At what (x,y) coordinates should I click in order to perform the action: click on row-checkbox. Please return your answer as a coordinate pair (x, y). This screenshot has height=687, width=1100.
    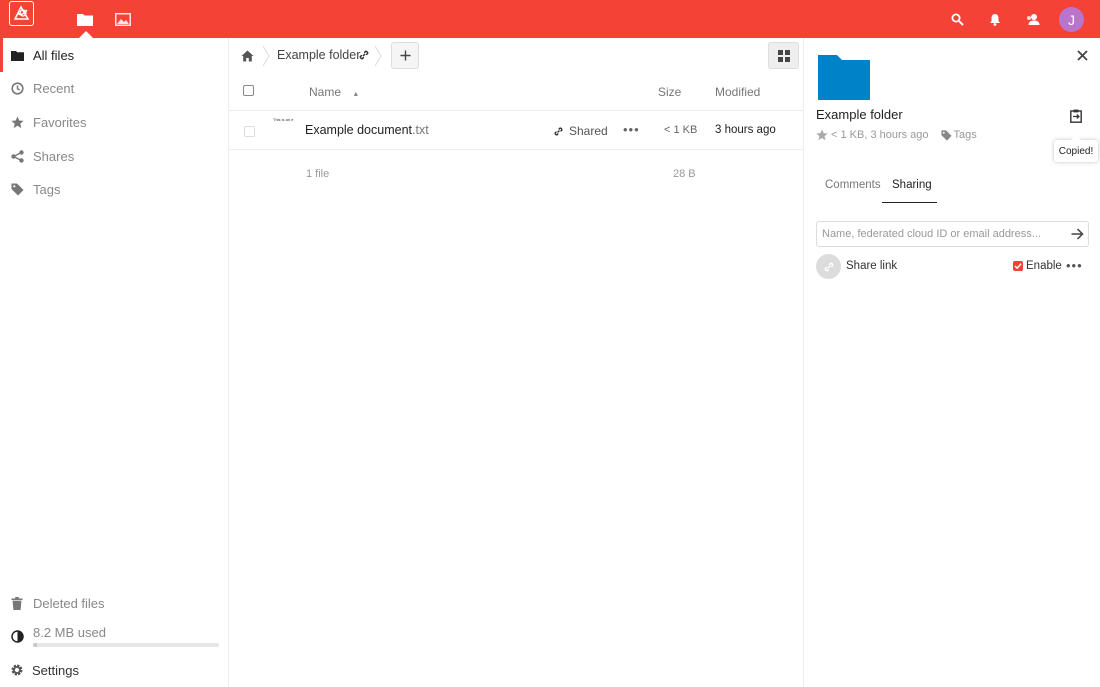
    Looking at the image, I should click on (249, 131).